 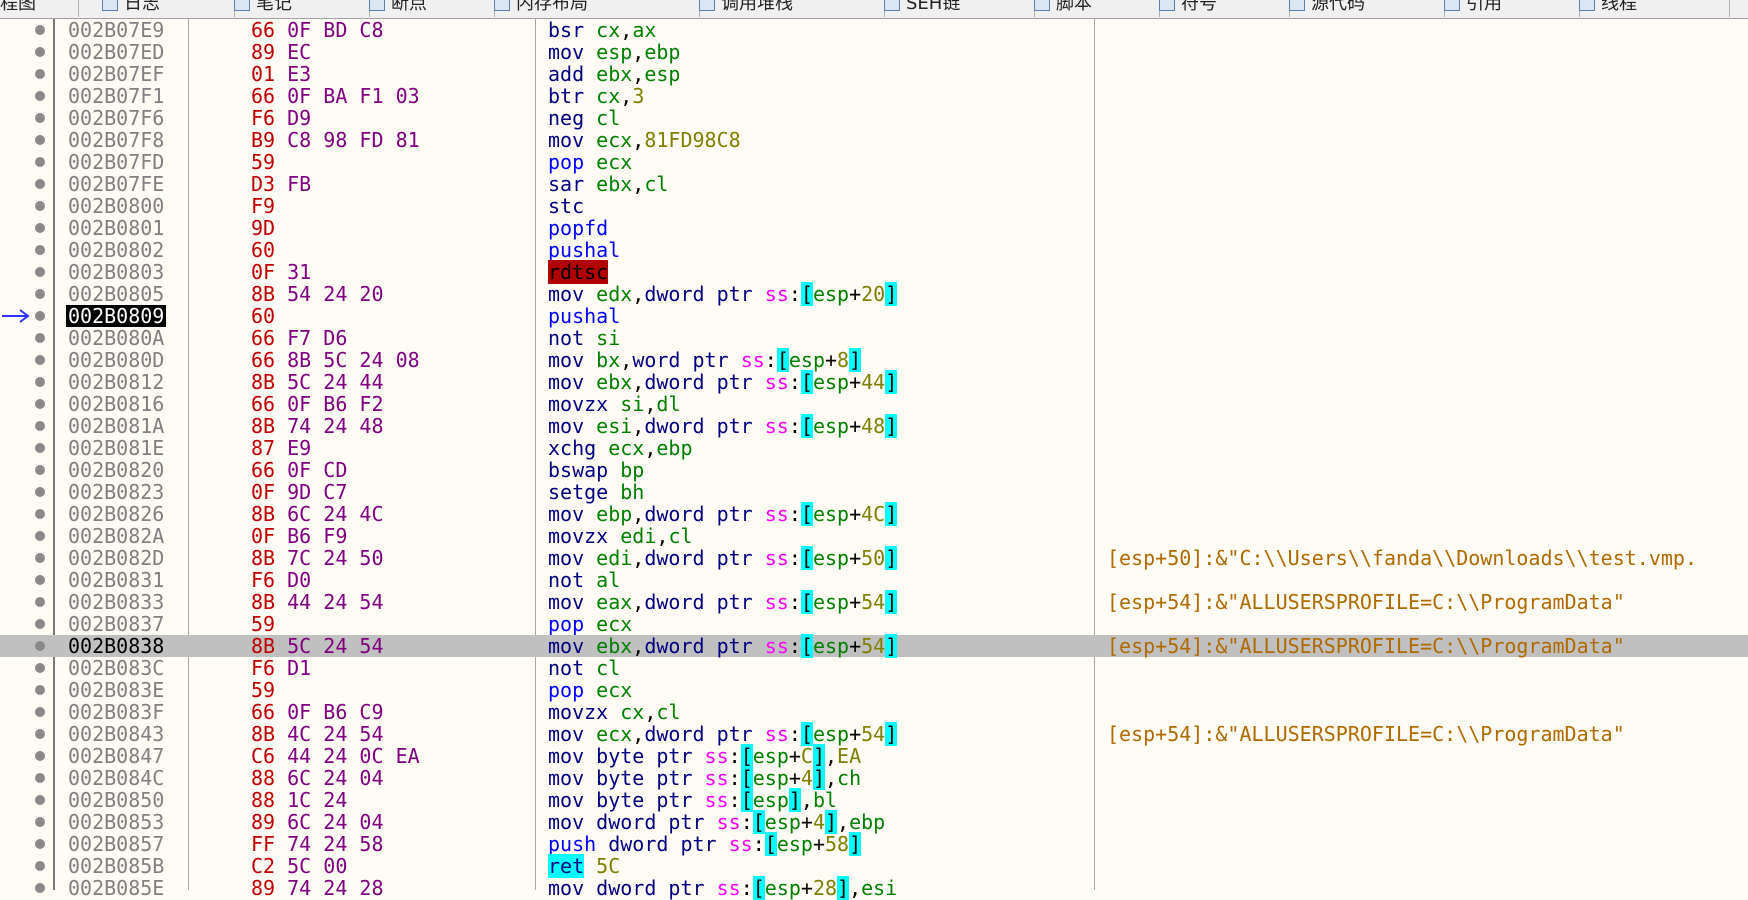 What do you see at coordinates (116, 162) in the screenshot?
I see `address-cell: 002B07FD` at bounding box center [116, 162].